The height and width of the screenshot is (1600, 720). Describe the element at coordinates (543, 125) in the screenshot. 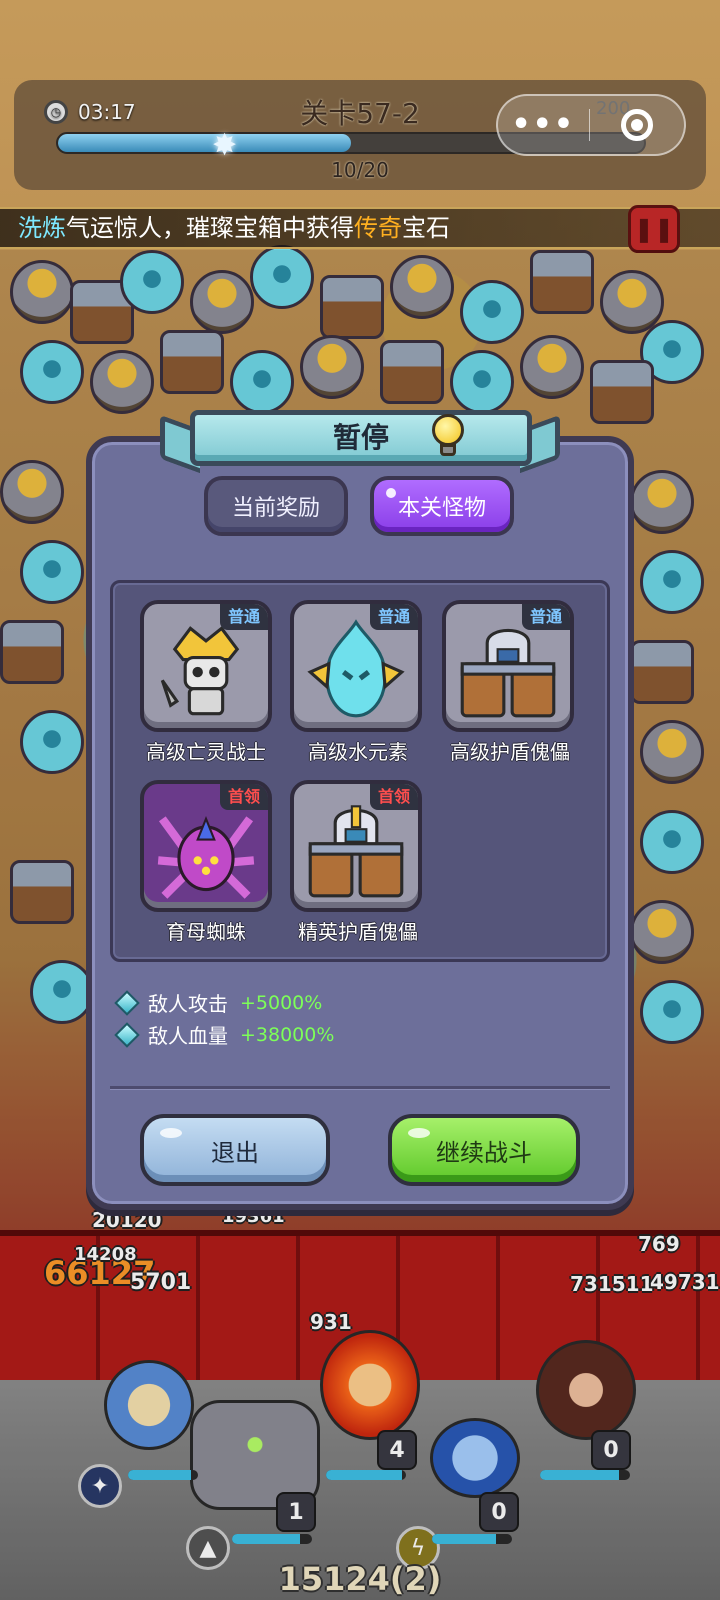

I see `more-menu-button: •••` at that location.